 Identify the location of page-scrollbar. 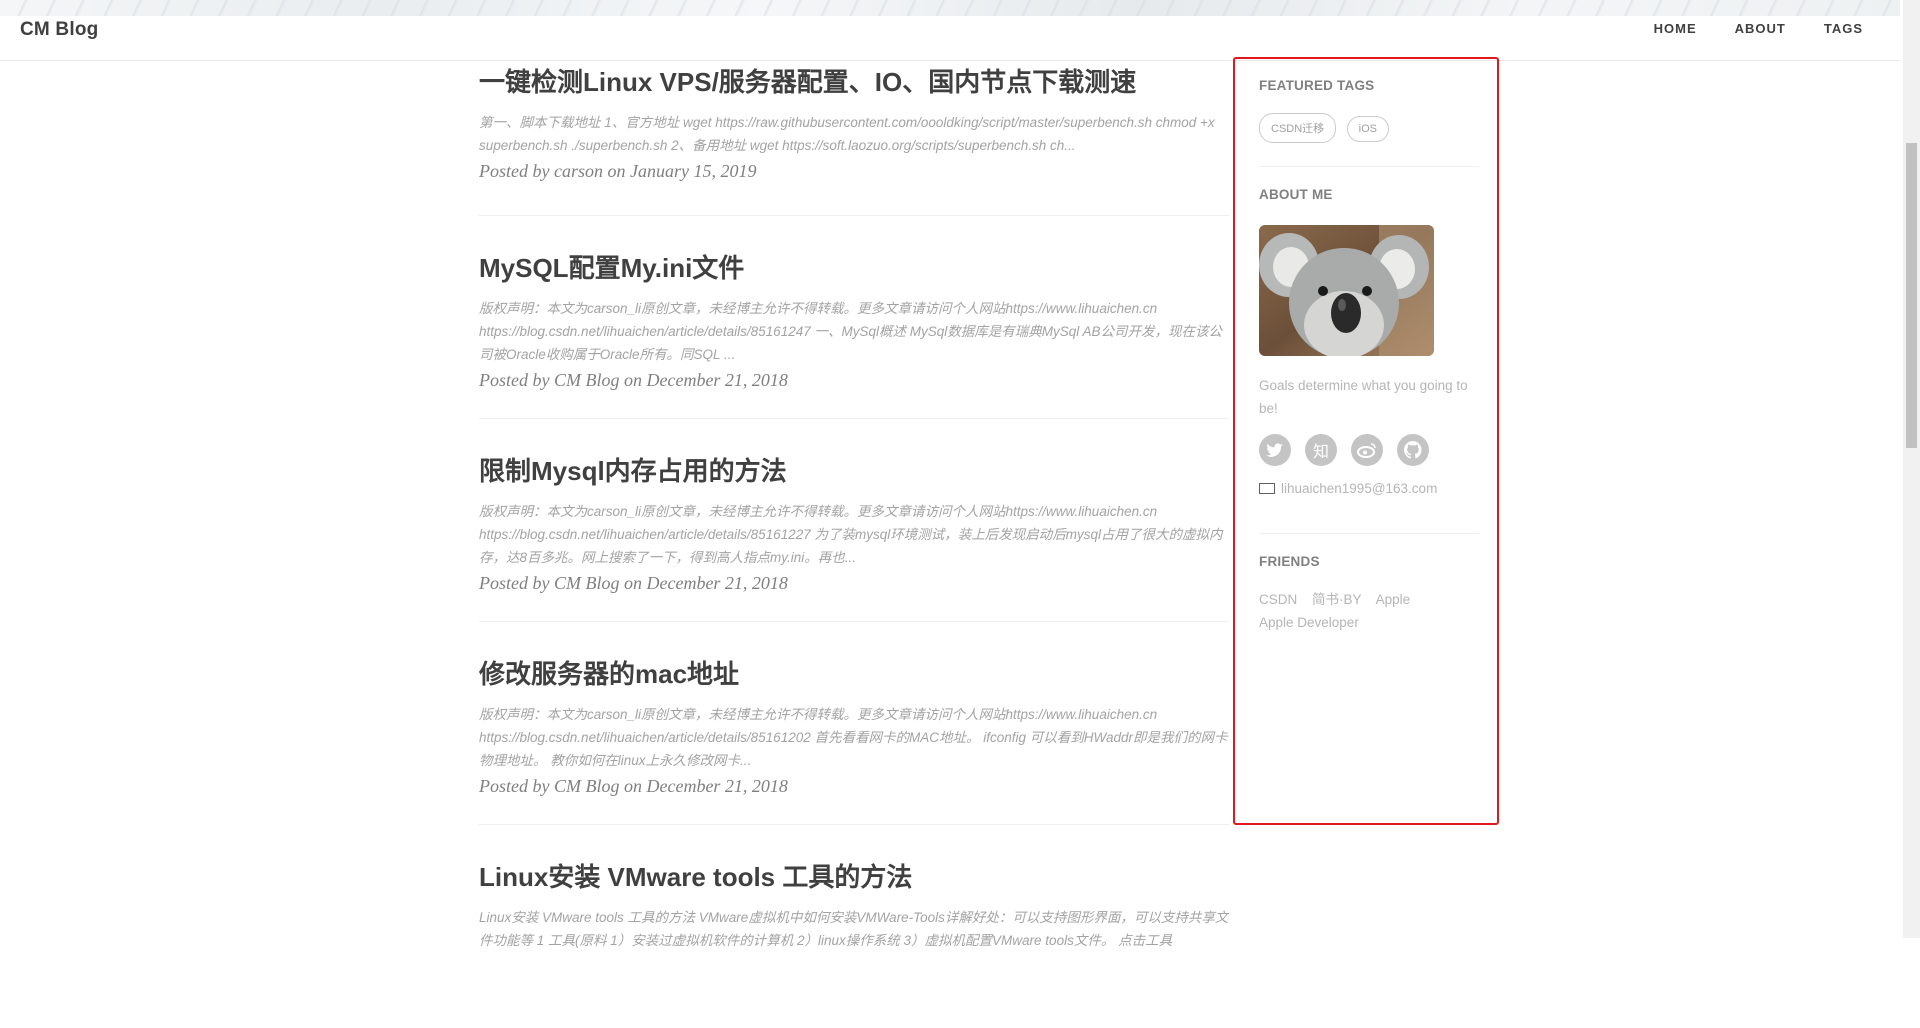
(1911, 469).